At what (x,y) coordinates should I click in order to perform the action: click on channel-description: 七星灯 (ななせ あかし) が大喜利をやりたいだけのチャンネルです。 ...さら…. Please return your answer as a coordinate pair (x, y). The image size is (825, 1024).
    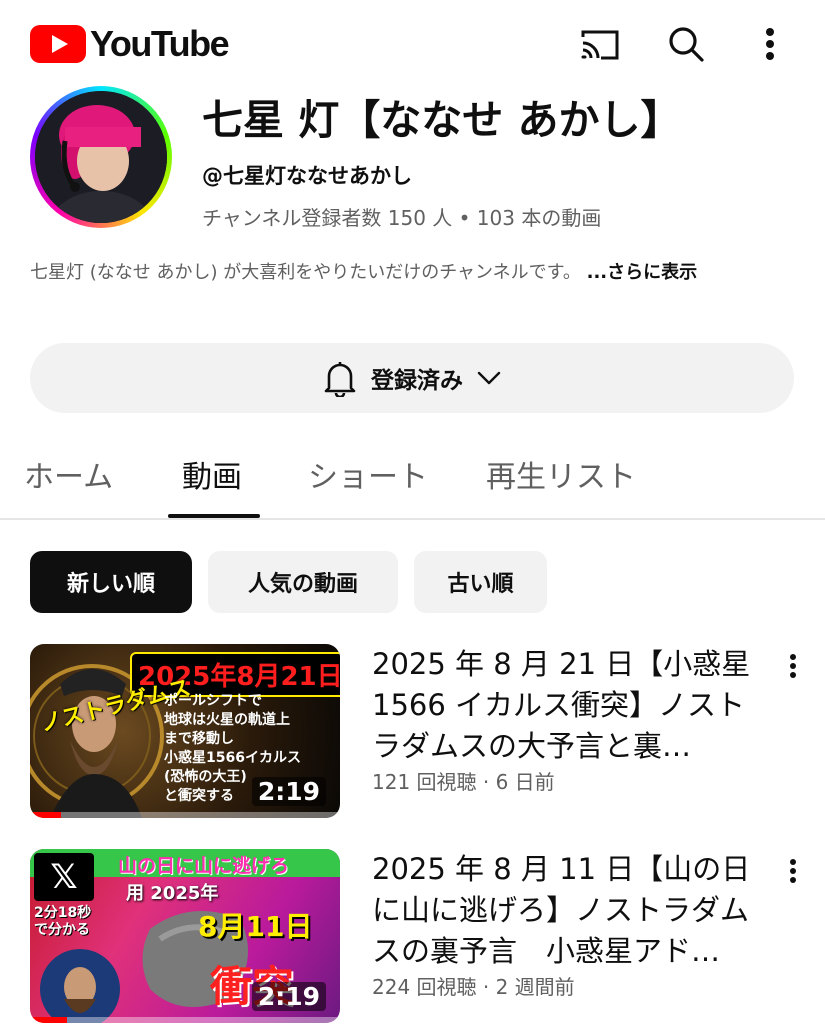
    Looking at the image, I should click on (412, 272).